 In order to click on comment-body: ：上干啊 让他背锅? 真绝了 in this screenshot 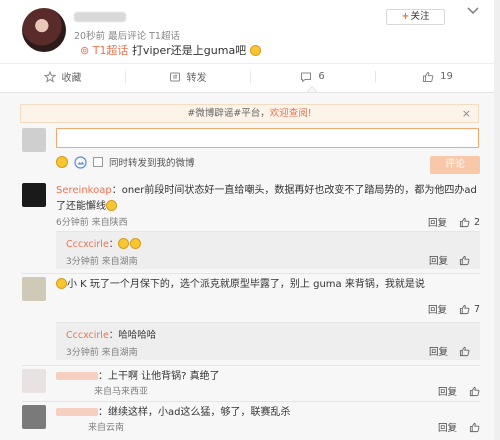, I will do `click(268, 377)`.